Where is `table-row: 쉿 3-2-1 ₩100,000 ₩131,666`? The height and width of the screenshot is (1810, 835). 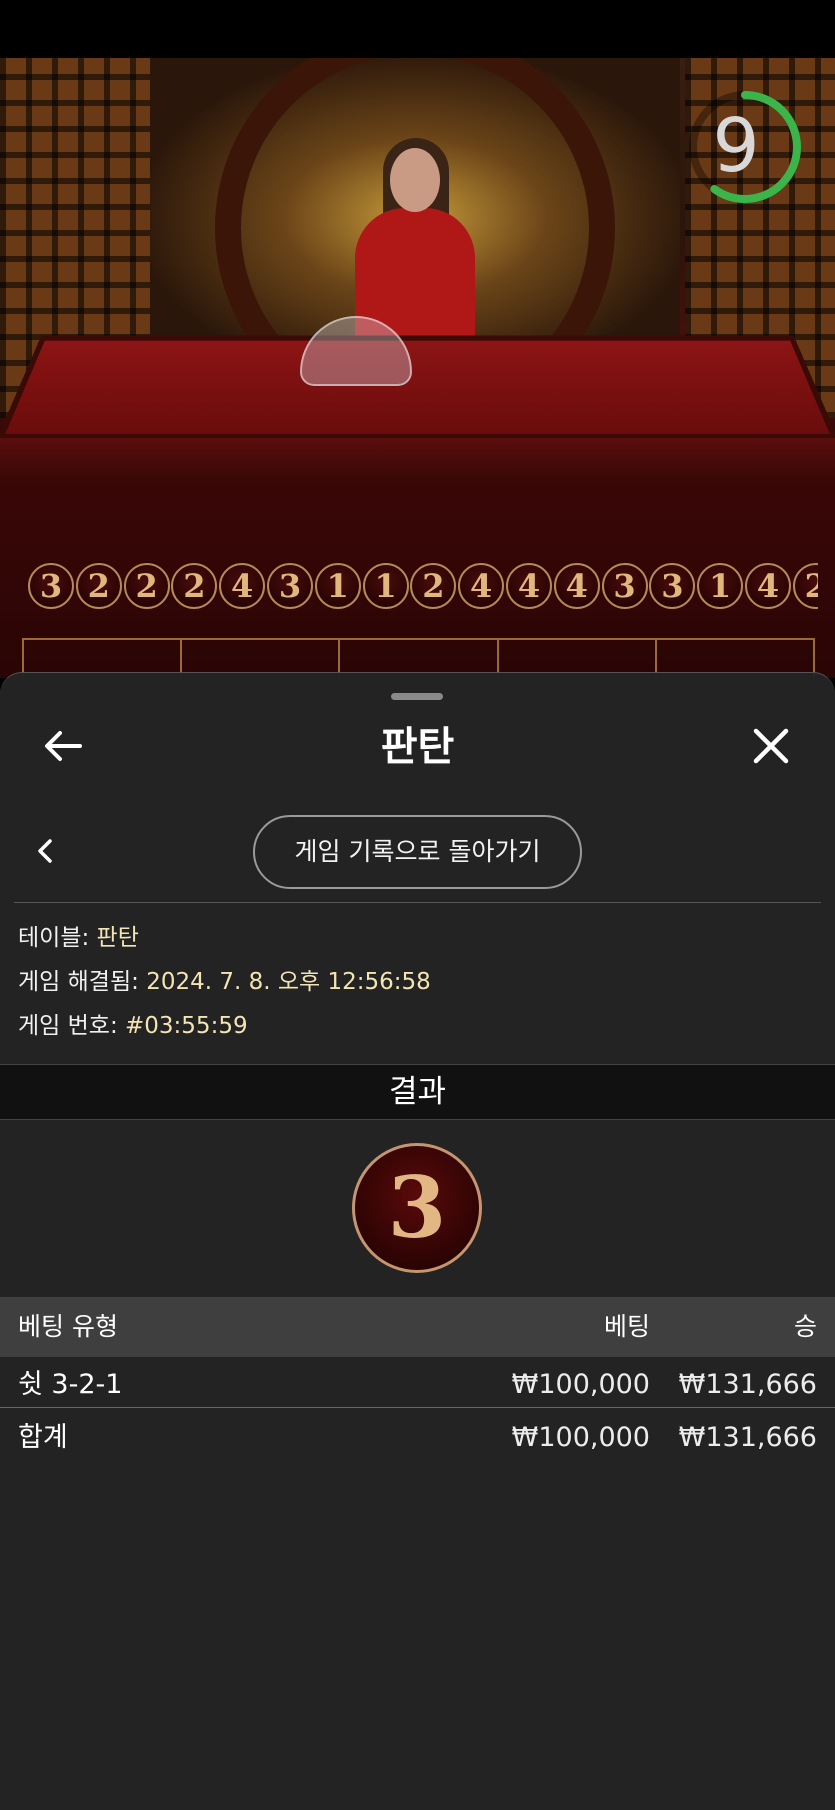 table-row: 쉿 3-2-1 ₩100,000 ₩131,666 is located at coordinates (417, 1385).